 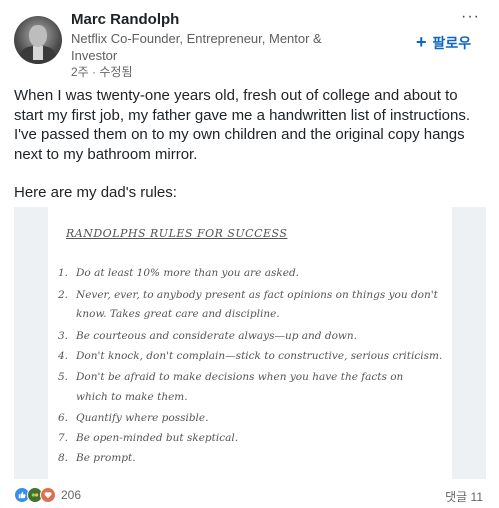 I want to click on love-icon, so click(x=48, y=495).